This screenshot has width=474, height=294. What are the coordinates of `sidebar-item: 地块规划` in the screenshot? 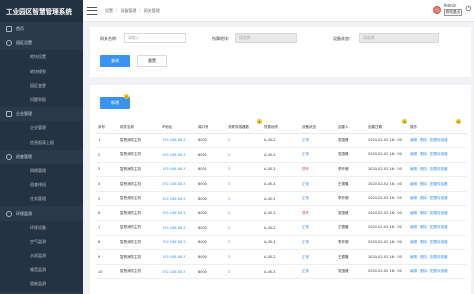 It's located at (41, 71).